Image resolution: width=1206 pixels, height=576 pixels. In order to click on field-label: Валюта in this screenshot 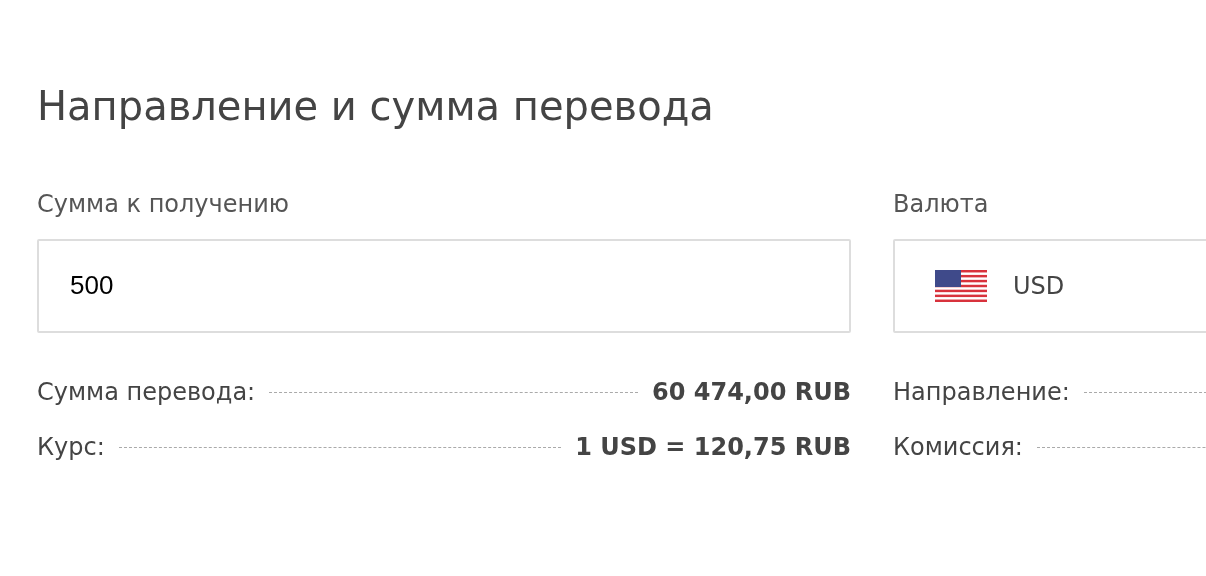, I will do `click(941, 204)`.